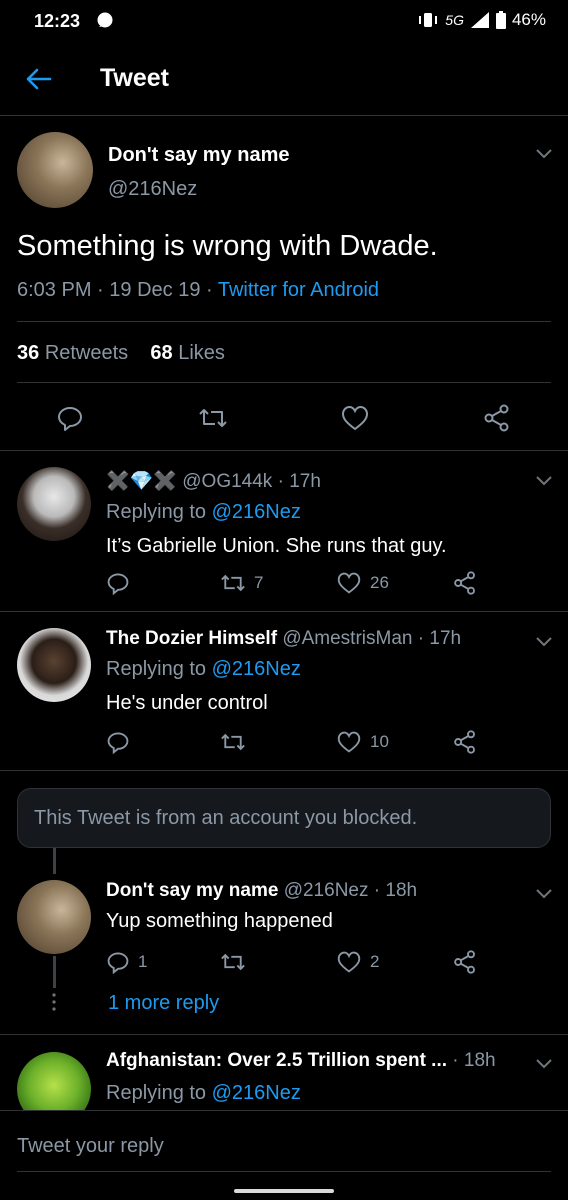  I want to click on signal-icon, so click(479, 20).